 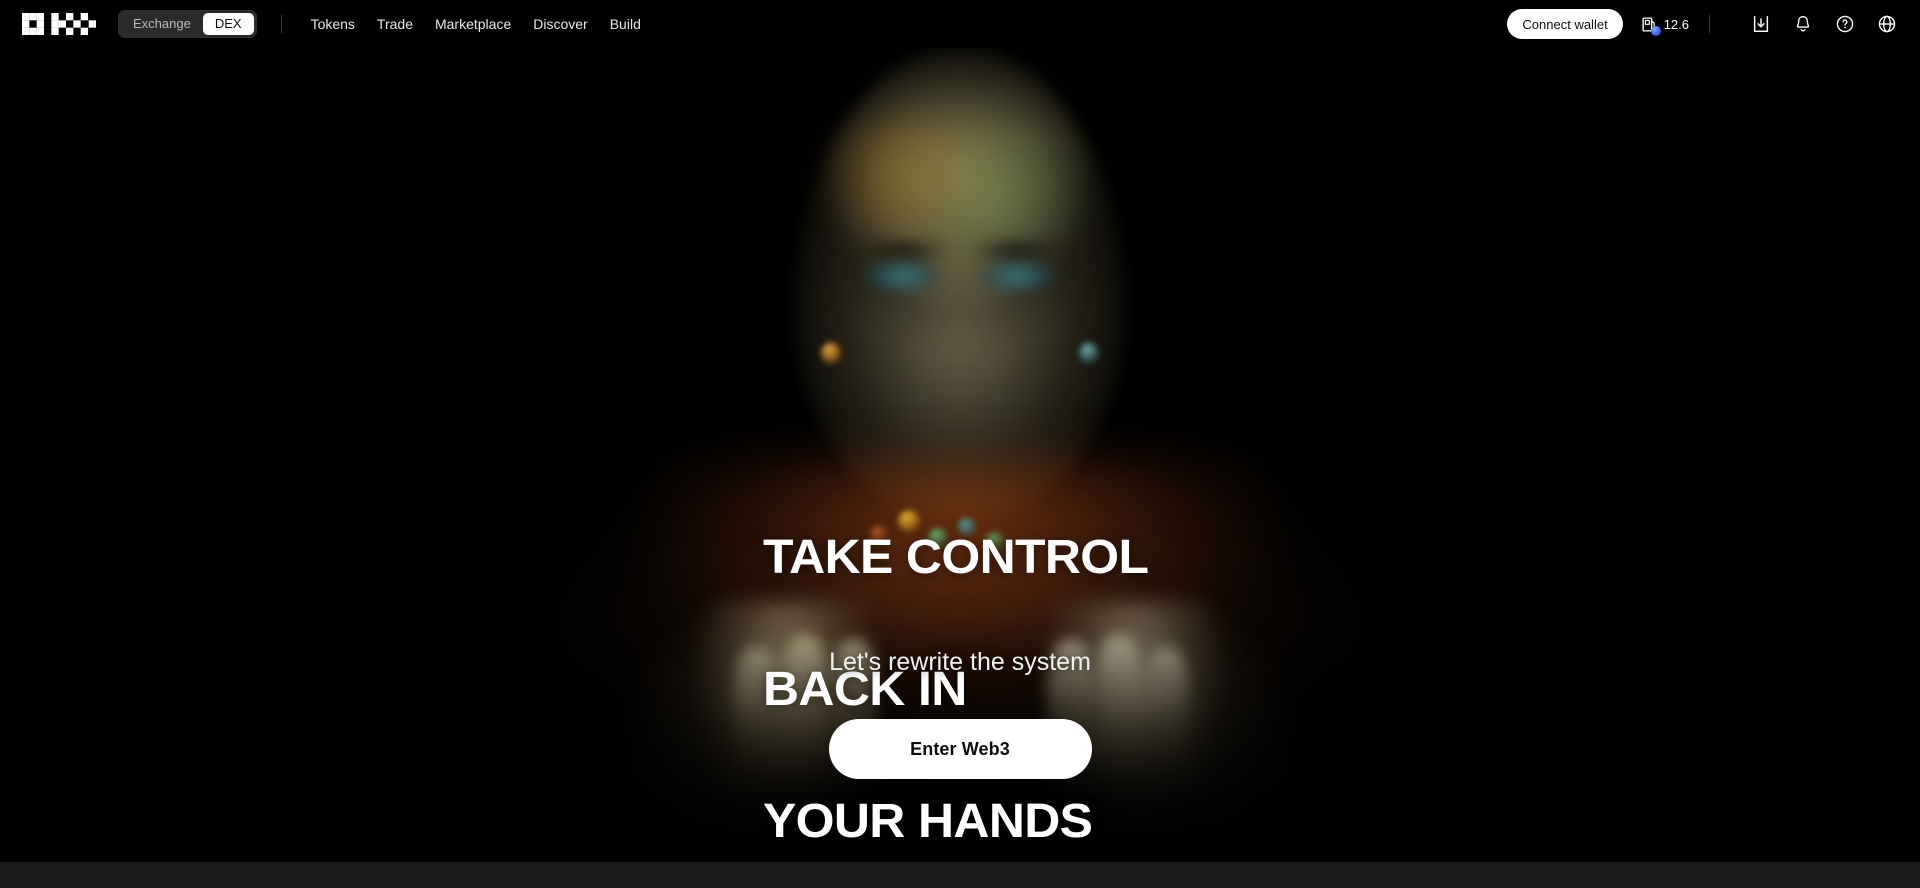 I want to click on gas-fee-value: 12.6, so click(x=1676, y=24).